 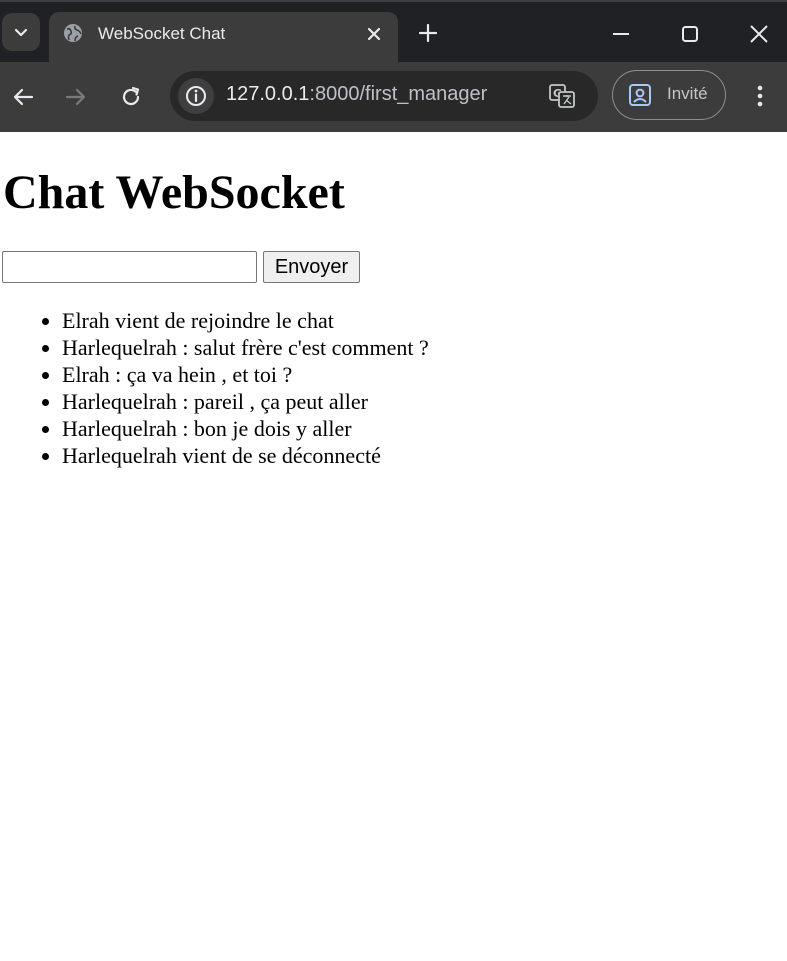 I want to click on address-bar: 127.0.0.1:8000/first_manager G, so click(x=384, y=96).